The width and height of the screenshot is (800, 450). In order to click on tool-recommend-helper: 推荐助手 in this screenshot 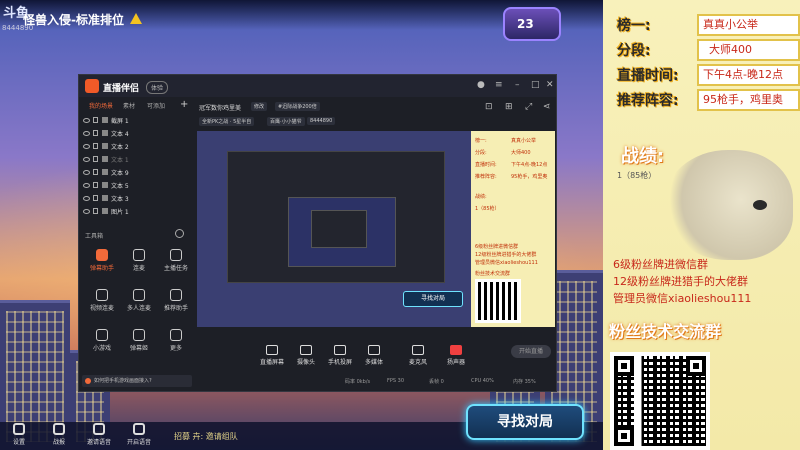, I will do `click(176, 300)`.